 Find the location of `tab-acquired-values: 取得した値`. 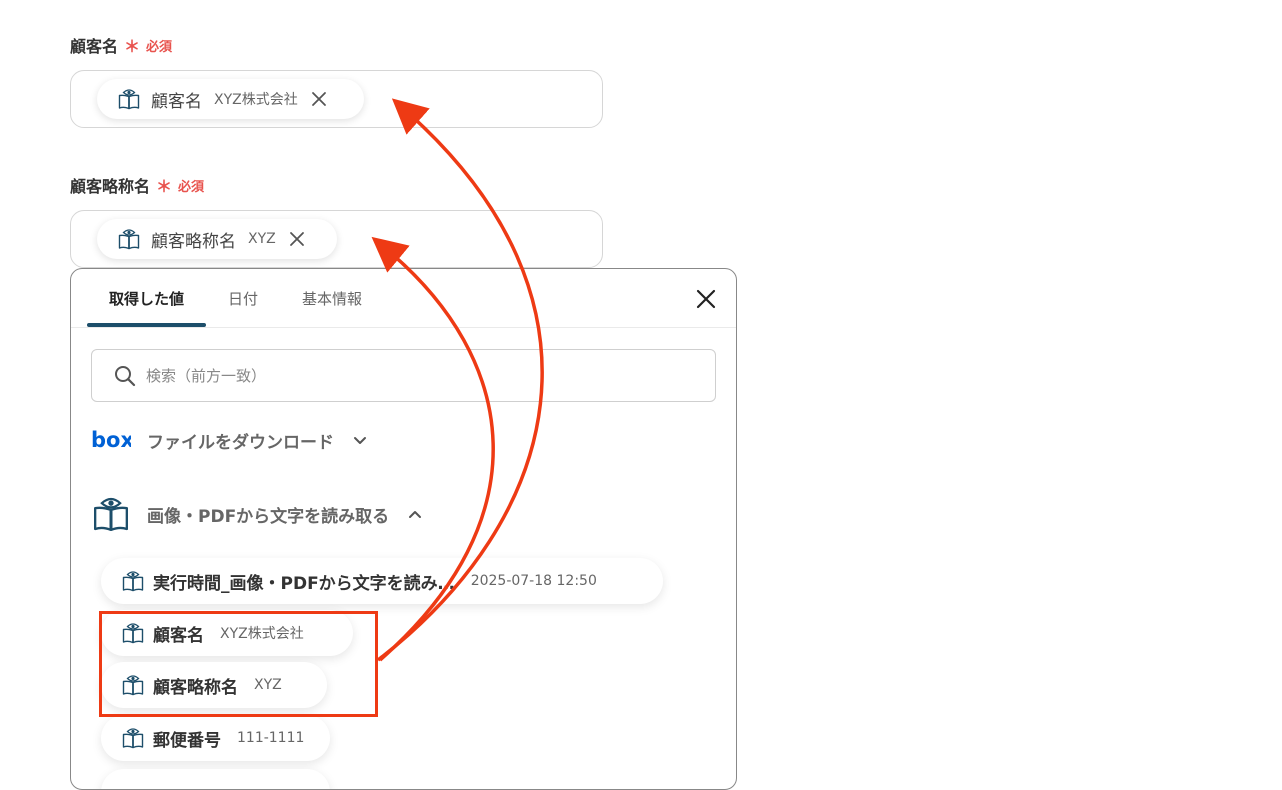

tab-acquired-values: 取得した値 is located at coordinates (147, 298).